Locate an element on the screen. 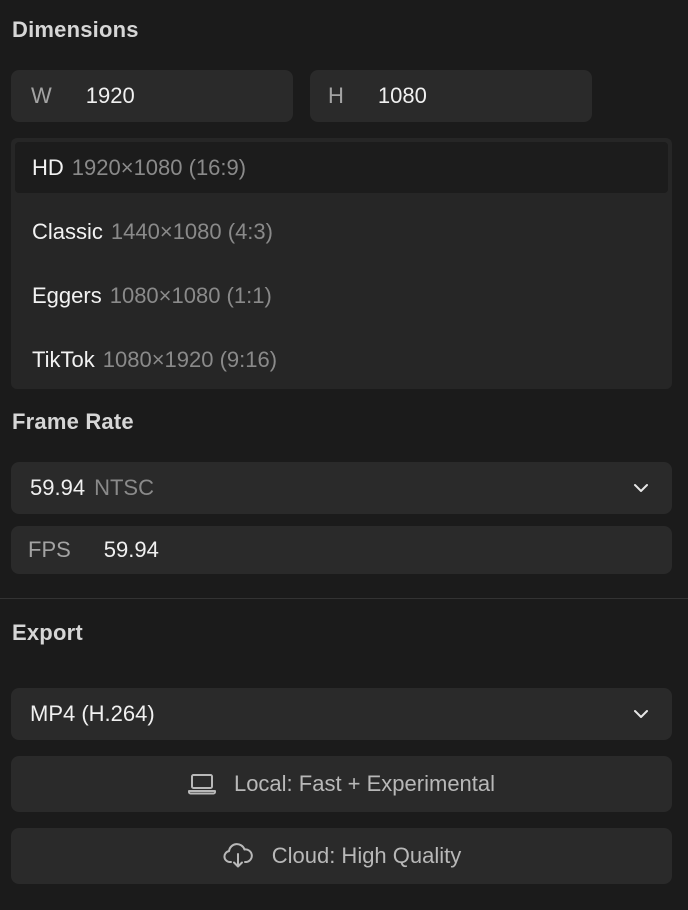  preset-spec: 1080×1080 (1:1) is located at coordinates (190, 295).